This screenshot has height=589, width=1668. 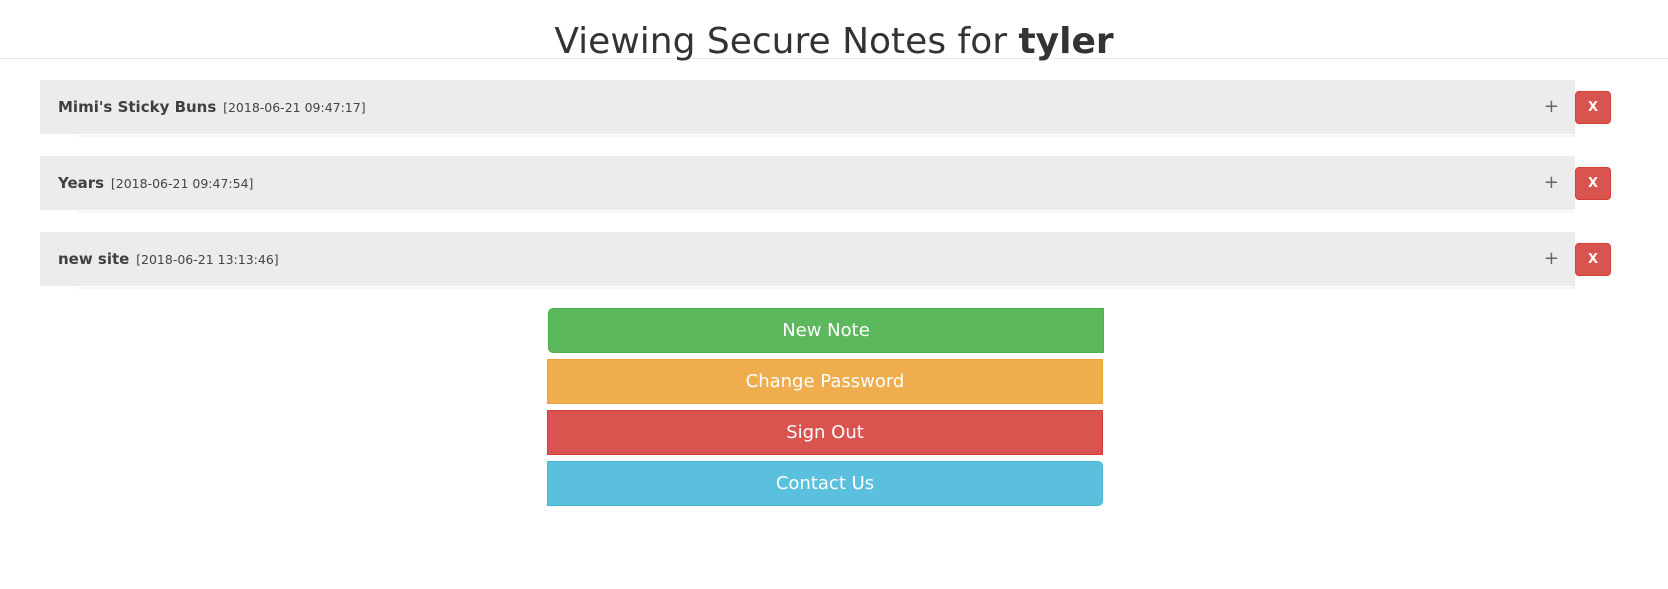 What do you see at coordinates (786, 42) in the screenshot?
I see `page-title-prefix: Viewing Secure Notes for` at bounding box center [786, 42].